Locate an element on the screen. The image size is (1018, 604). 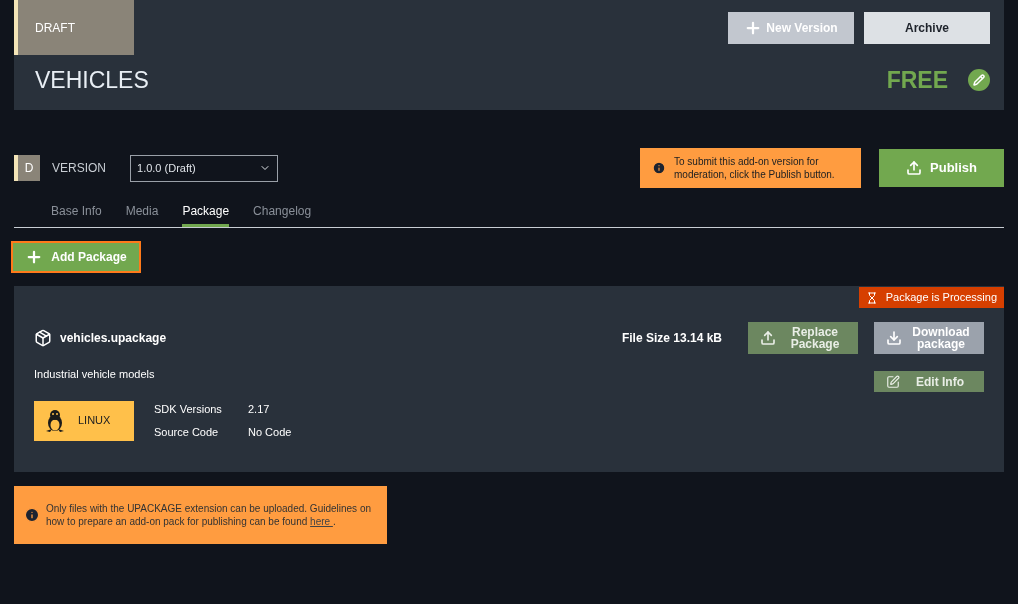
edit-info-button: Edit Info is located at coordinates (929, 381).